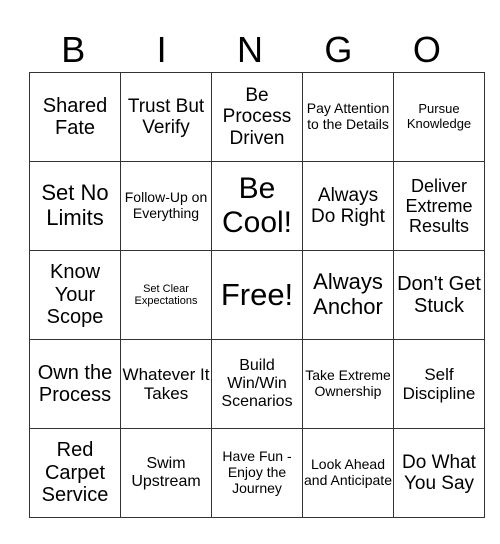 The width and height of the screenshot is (500, 544). I want to click on bingo-cell: Set No Limits, so click(75, 206).